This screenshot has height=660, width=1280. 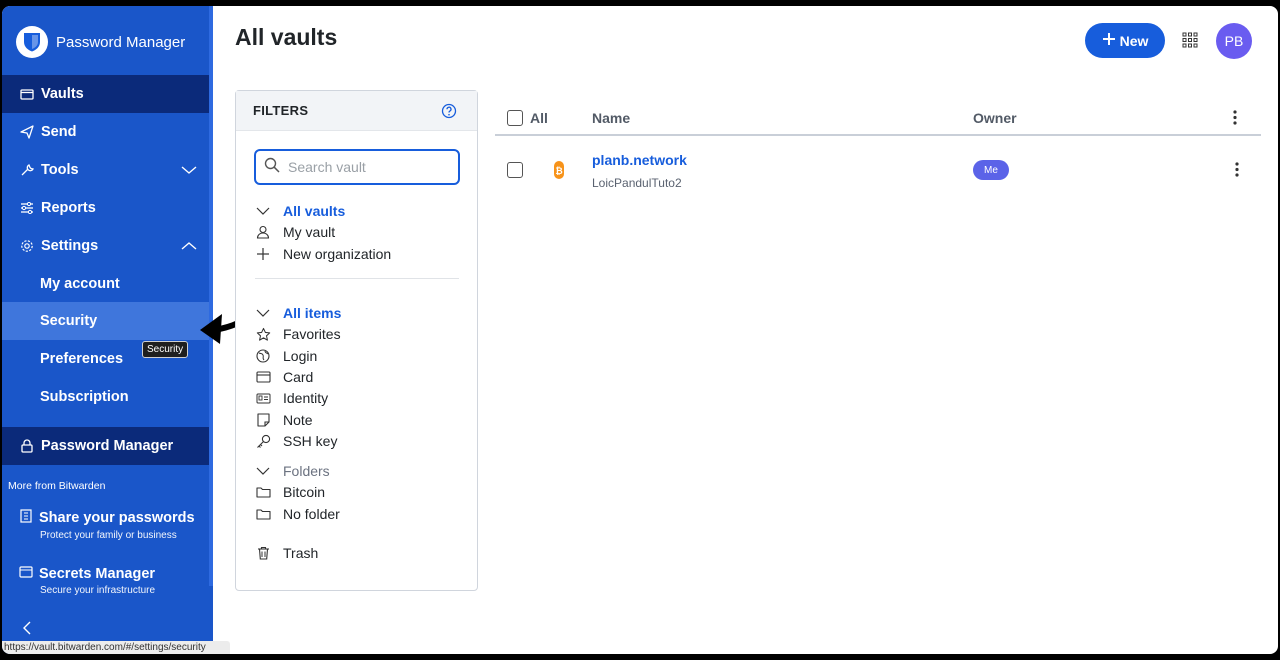 I want to click on filter-folders-header: Folders, so click(x=292, y=471).